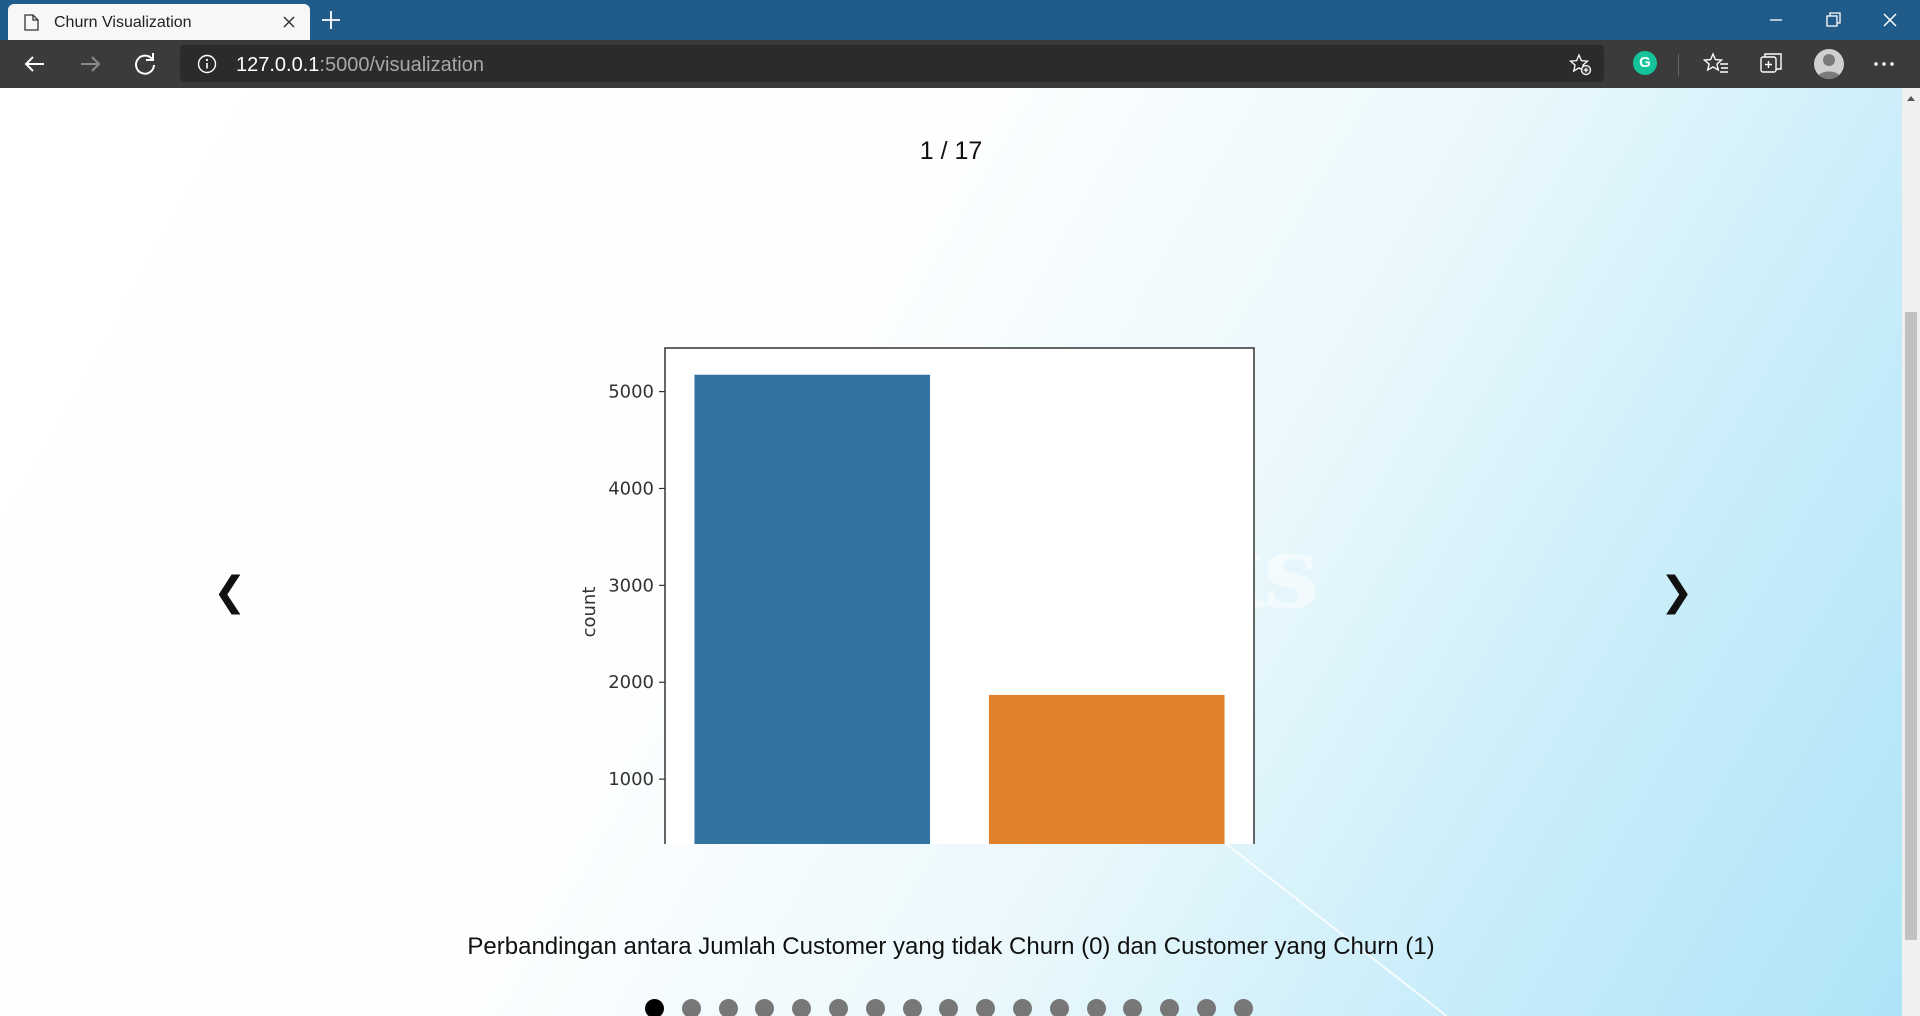 The image size is (1920, 1016). What do you see at coordinates (631, 585) in the screenshot?
I see `y-tick-label: 3000` at bounding box center [631, 585].